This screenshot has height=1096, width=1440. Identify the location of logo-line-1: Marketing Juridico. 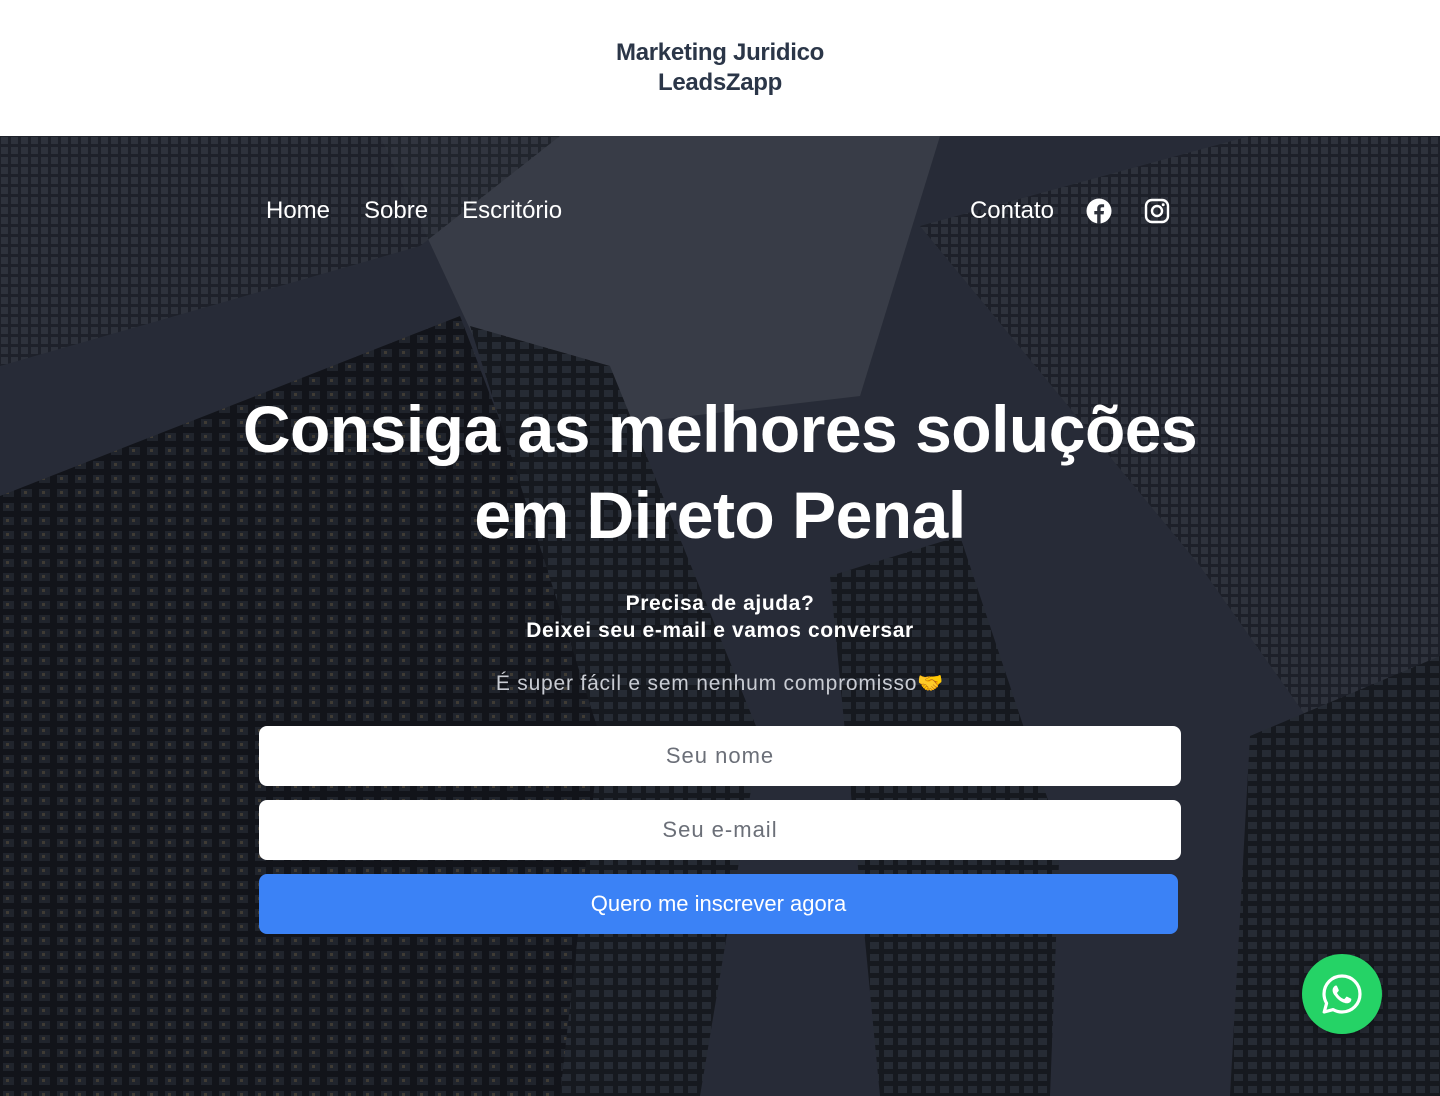
(720, 52).